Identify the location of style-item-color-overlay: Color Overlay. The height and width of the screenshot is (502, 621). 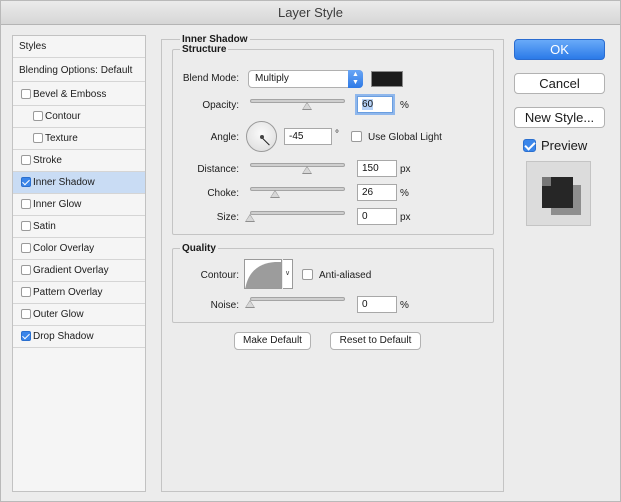
(79, 249).